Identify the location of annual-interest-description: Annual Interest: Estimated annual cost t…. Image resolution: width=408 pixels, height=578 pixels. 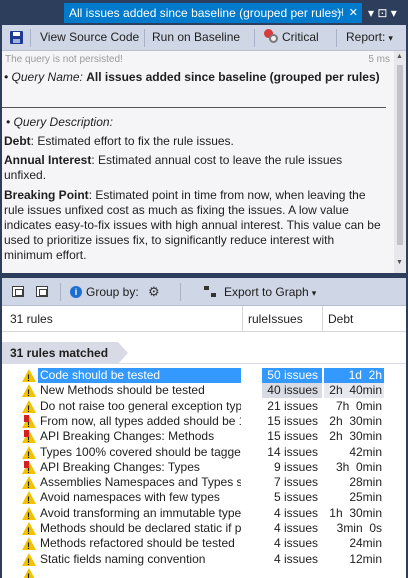
(195, 168).